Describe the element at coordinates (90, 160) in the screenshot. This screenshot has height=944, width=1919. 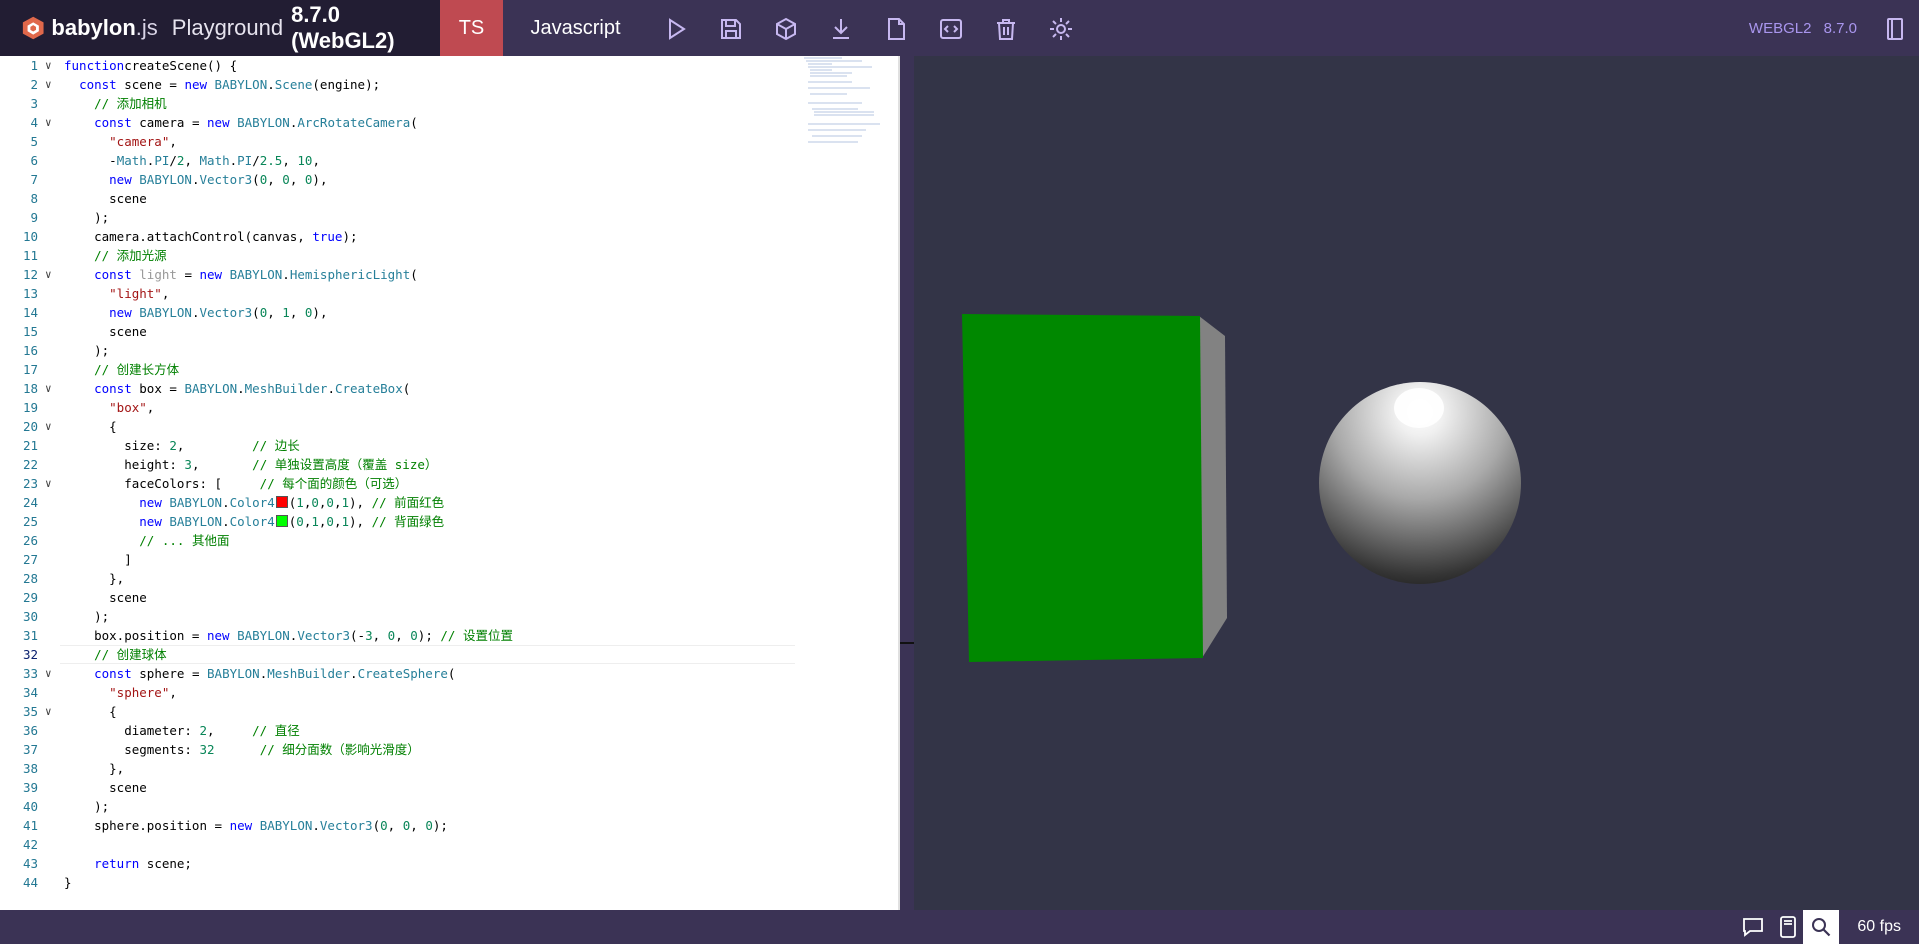
I see `code-token: -` at that location.